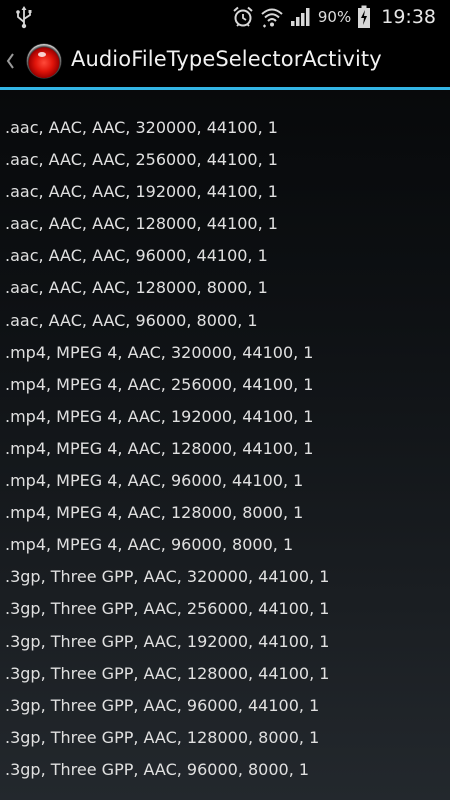  Describe the element at coordinates (225, 192) in the screenshot. I see `list-item: .aac, AAC, AAC, 192000, 44100, 1` at that location.